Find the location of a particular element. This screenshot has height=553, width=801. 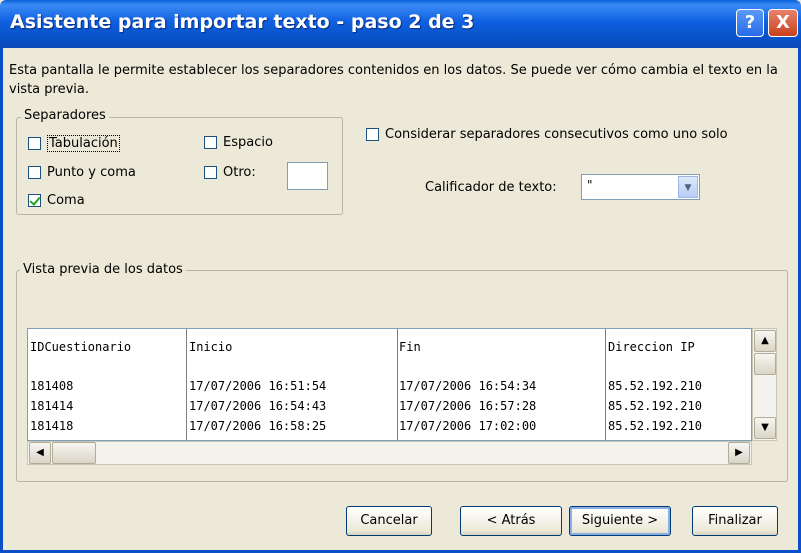

other-separator-checkbox: Otro: is located at coordinates (230, 172).